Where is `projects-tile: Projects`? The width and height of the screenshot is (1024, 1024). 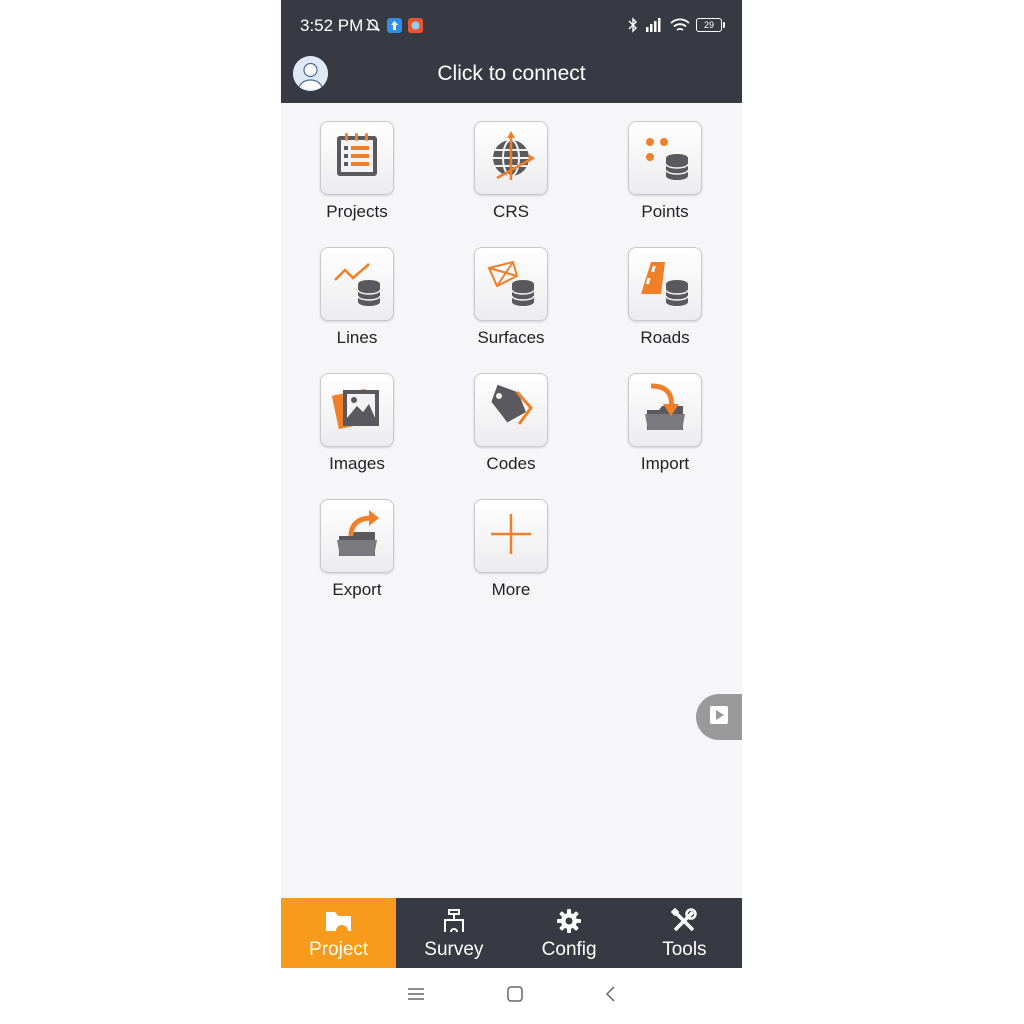 projects-tile: Projects is located at coordinates (357, 181).